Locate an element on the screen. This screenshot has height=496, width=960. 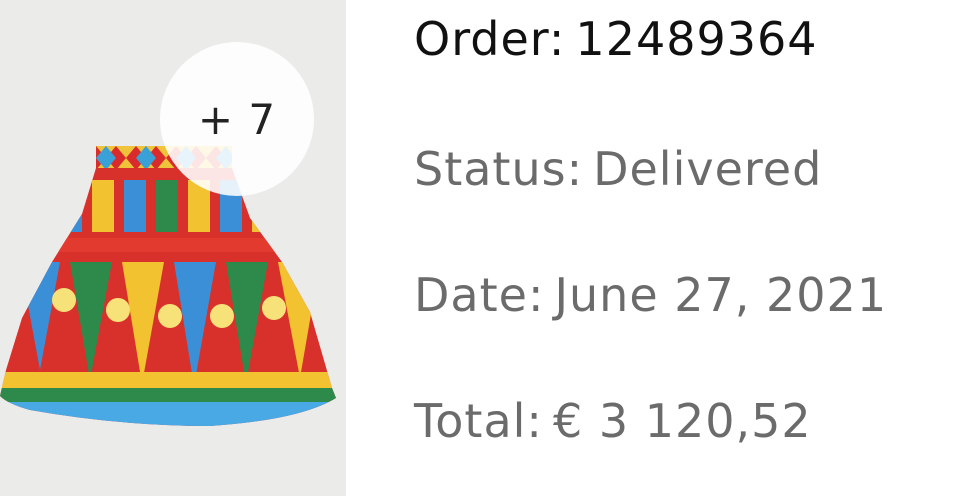
status-row: Status: Delivered is located at coordinates (618, 169).